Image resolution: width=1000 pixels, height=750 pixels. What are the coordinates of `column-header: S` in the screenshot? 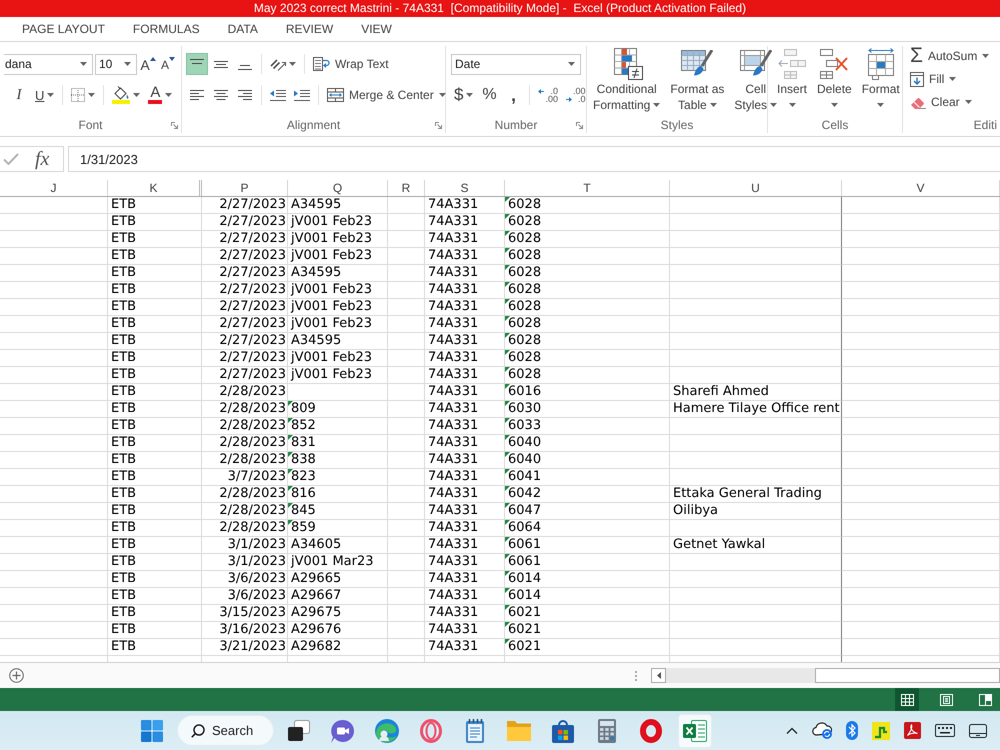 It's located at (465, 188).